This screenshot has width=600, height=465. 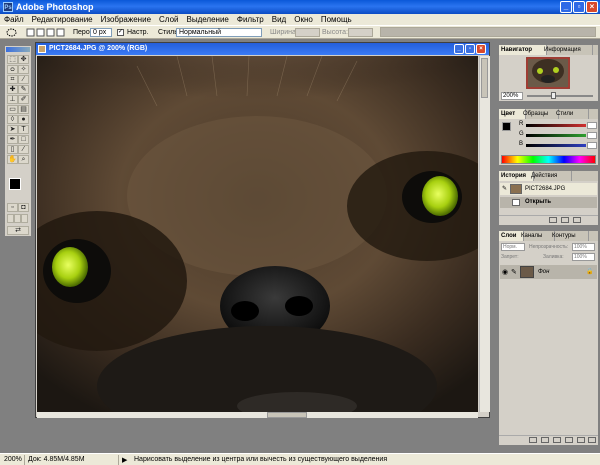 What do you see at coordinates (577, 220) in the screenshot?
I see `delete-state-icon` at bounding box center [577, 220].